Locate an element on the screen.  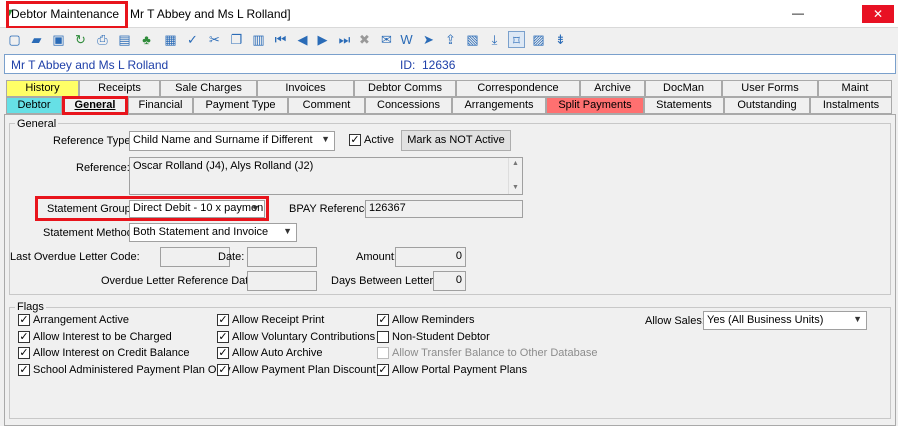
tab-correspondence: Correspondence is located at coordinates (518, 88).